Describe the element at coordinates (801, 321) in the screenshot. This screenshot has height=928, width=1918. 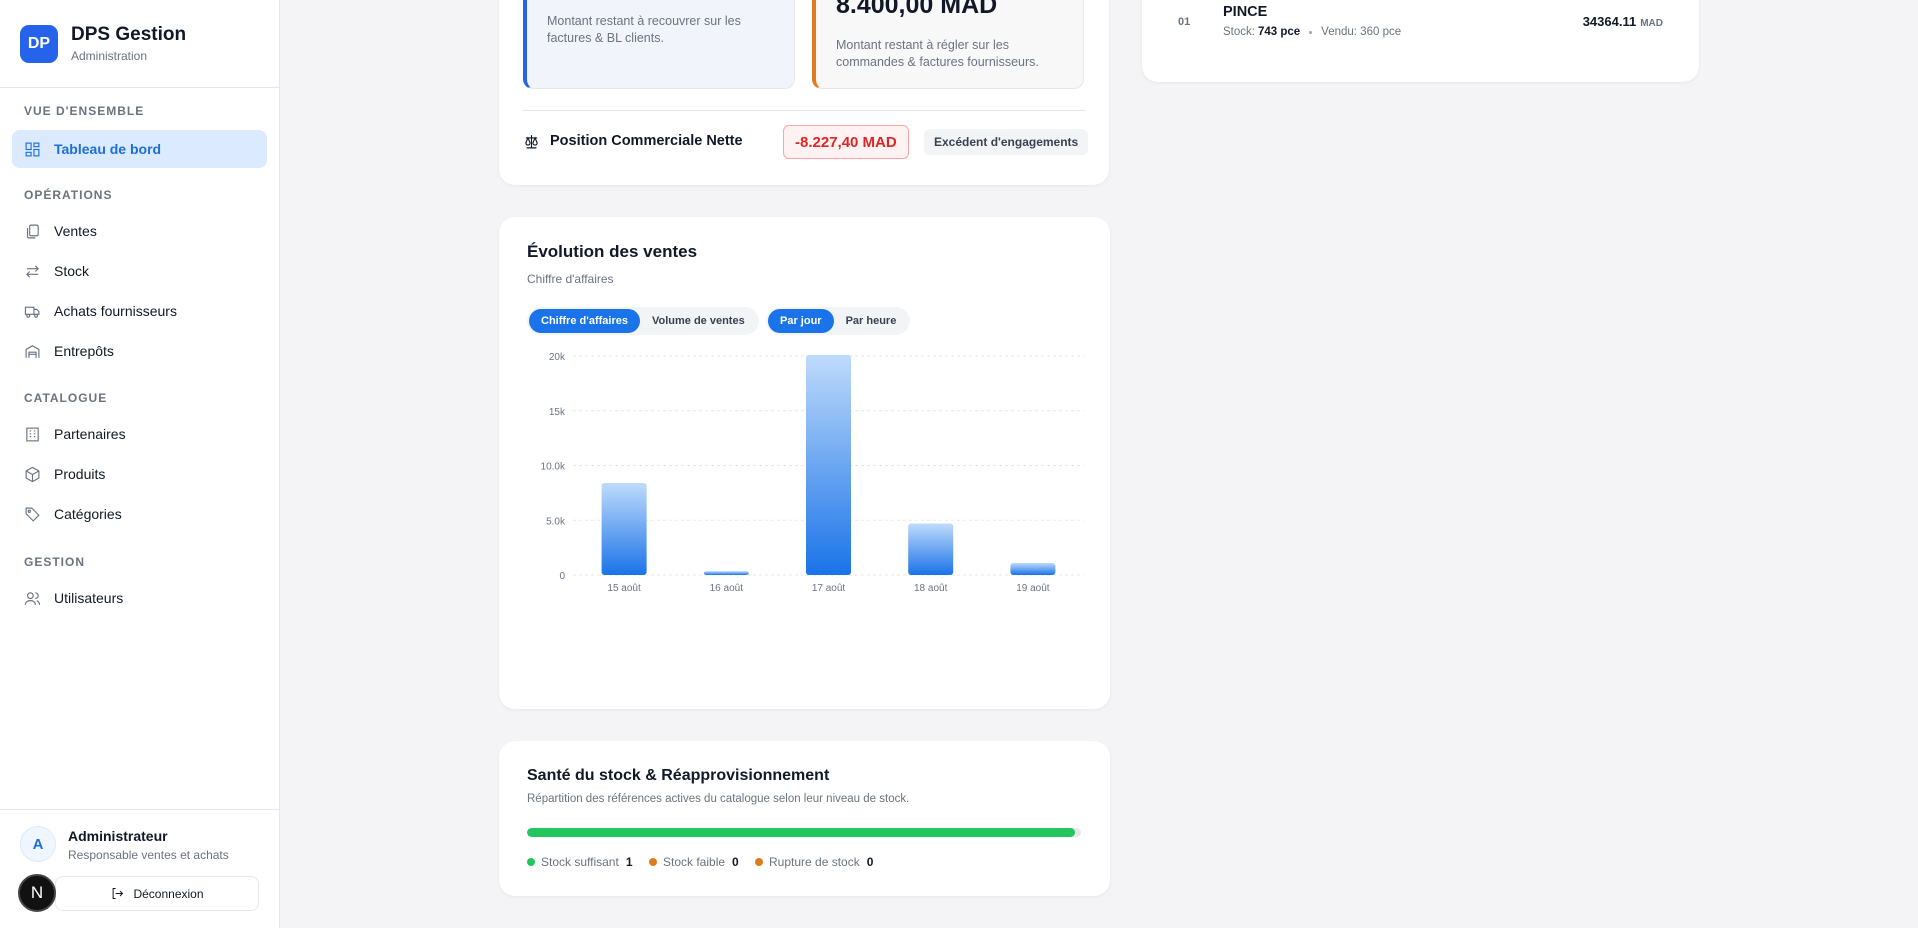
I see `toggle-per-day: Par jour` at that location.